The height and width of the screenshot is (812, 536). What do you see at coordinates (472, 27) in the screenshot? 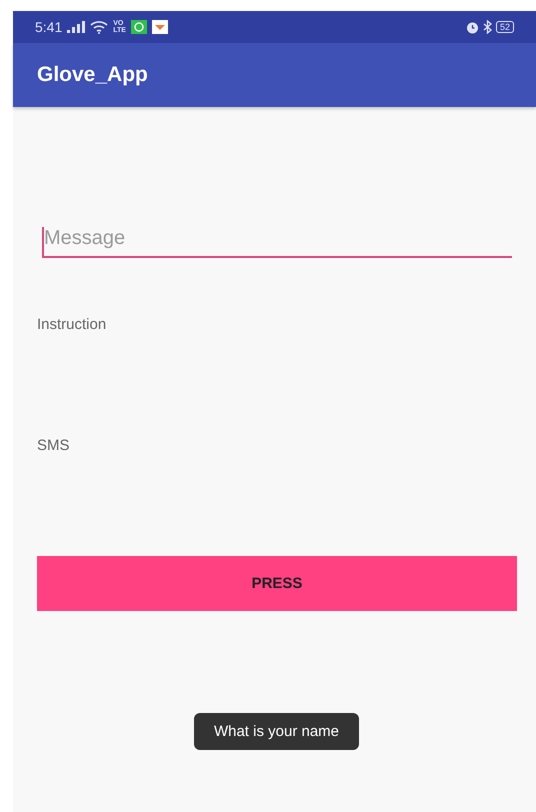
I see `alarm-icon` at bounding box center [472, 27].